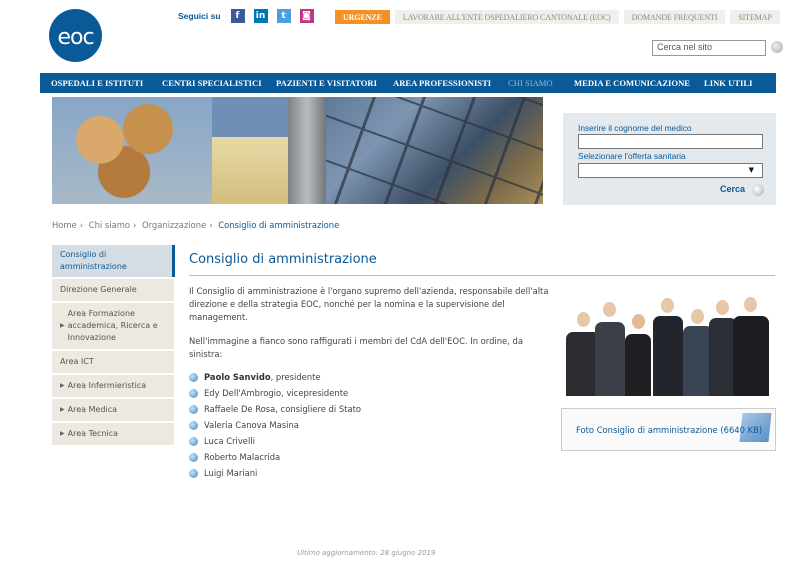  What do you see at coordinates (260, 16) in the screenshot?
I see `linkedin-icon: in` at bounding box center [260, 16].